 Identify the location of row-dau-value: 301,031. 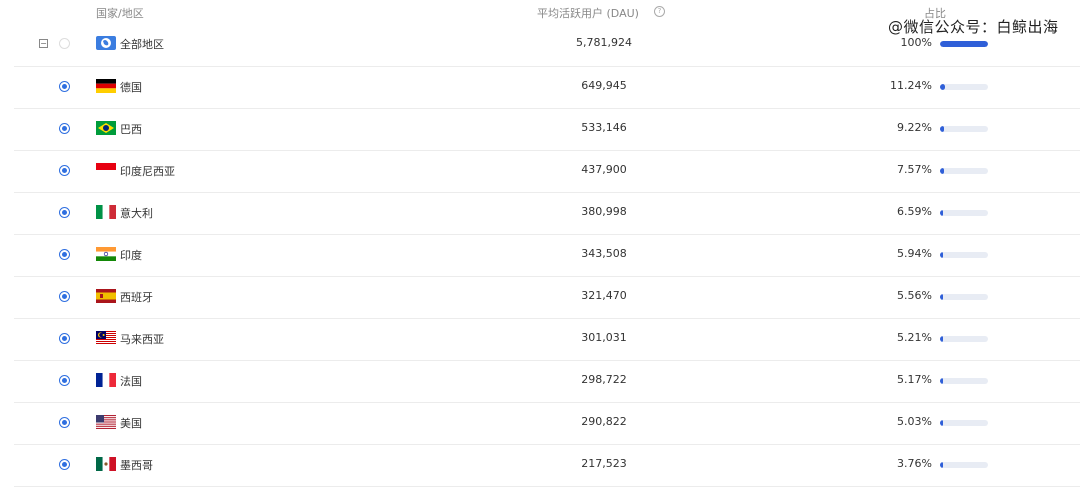
(604, 337).